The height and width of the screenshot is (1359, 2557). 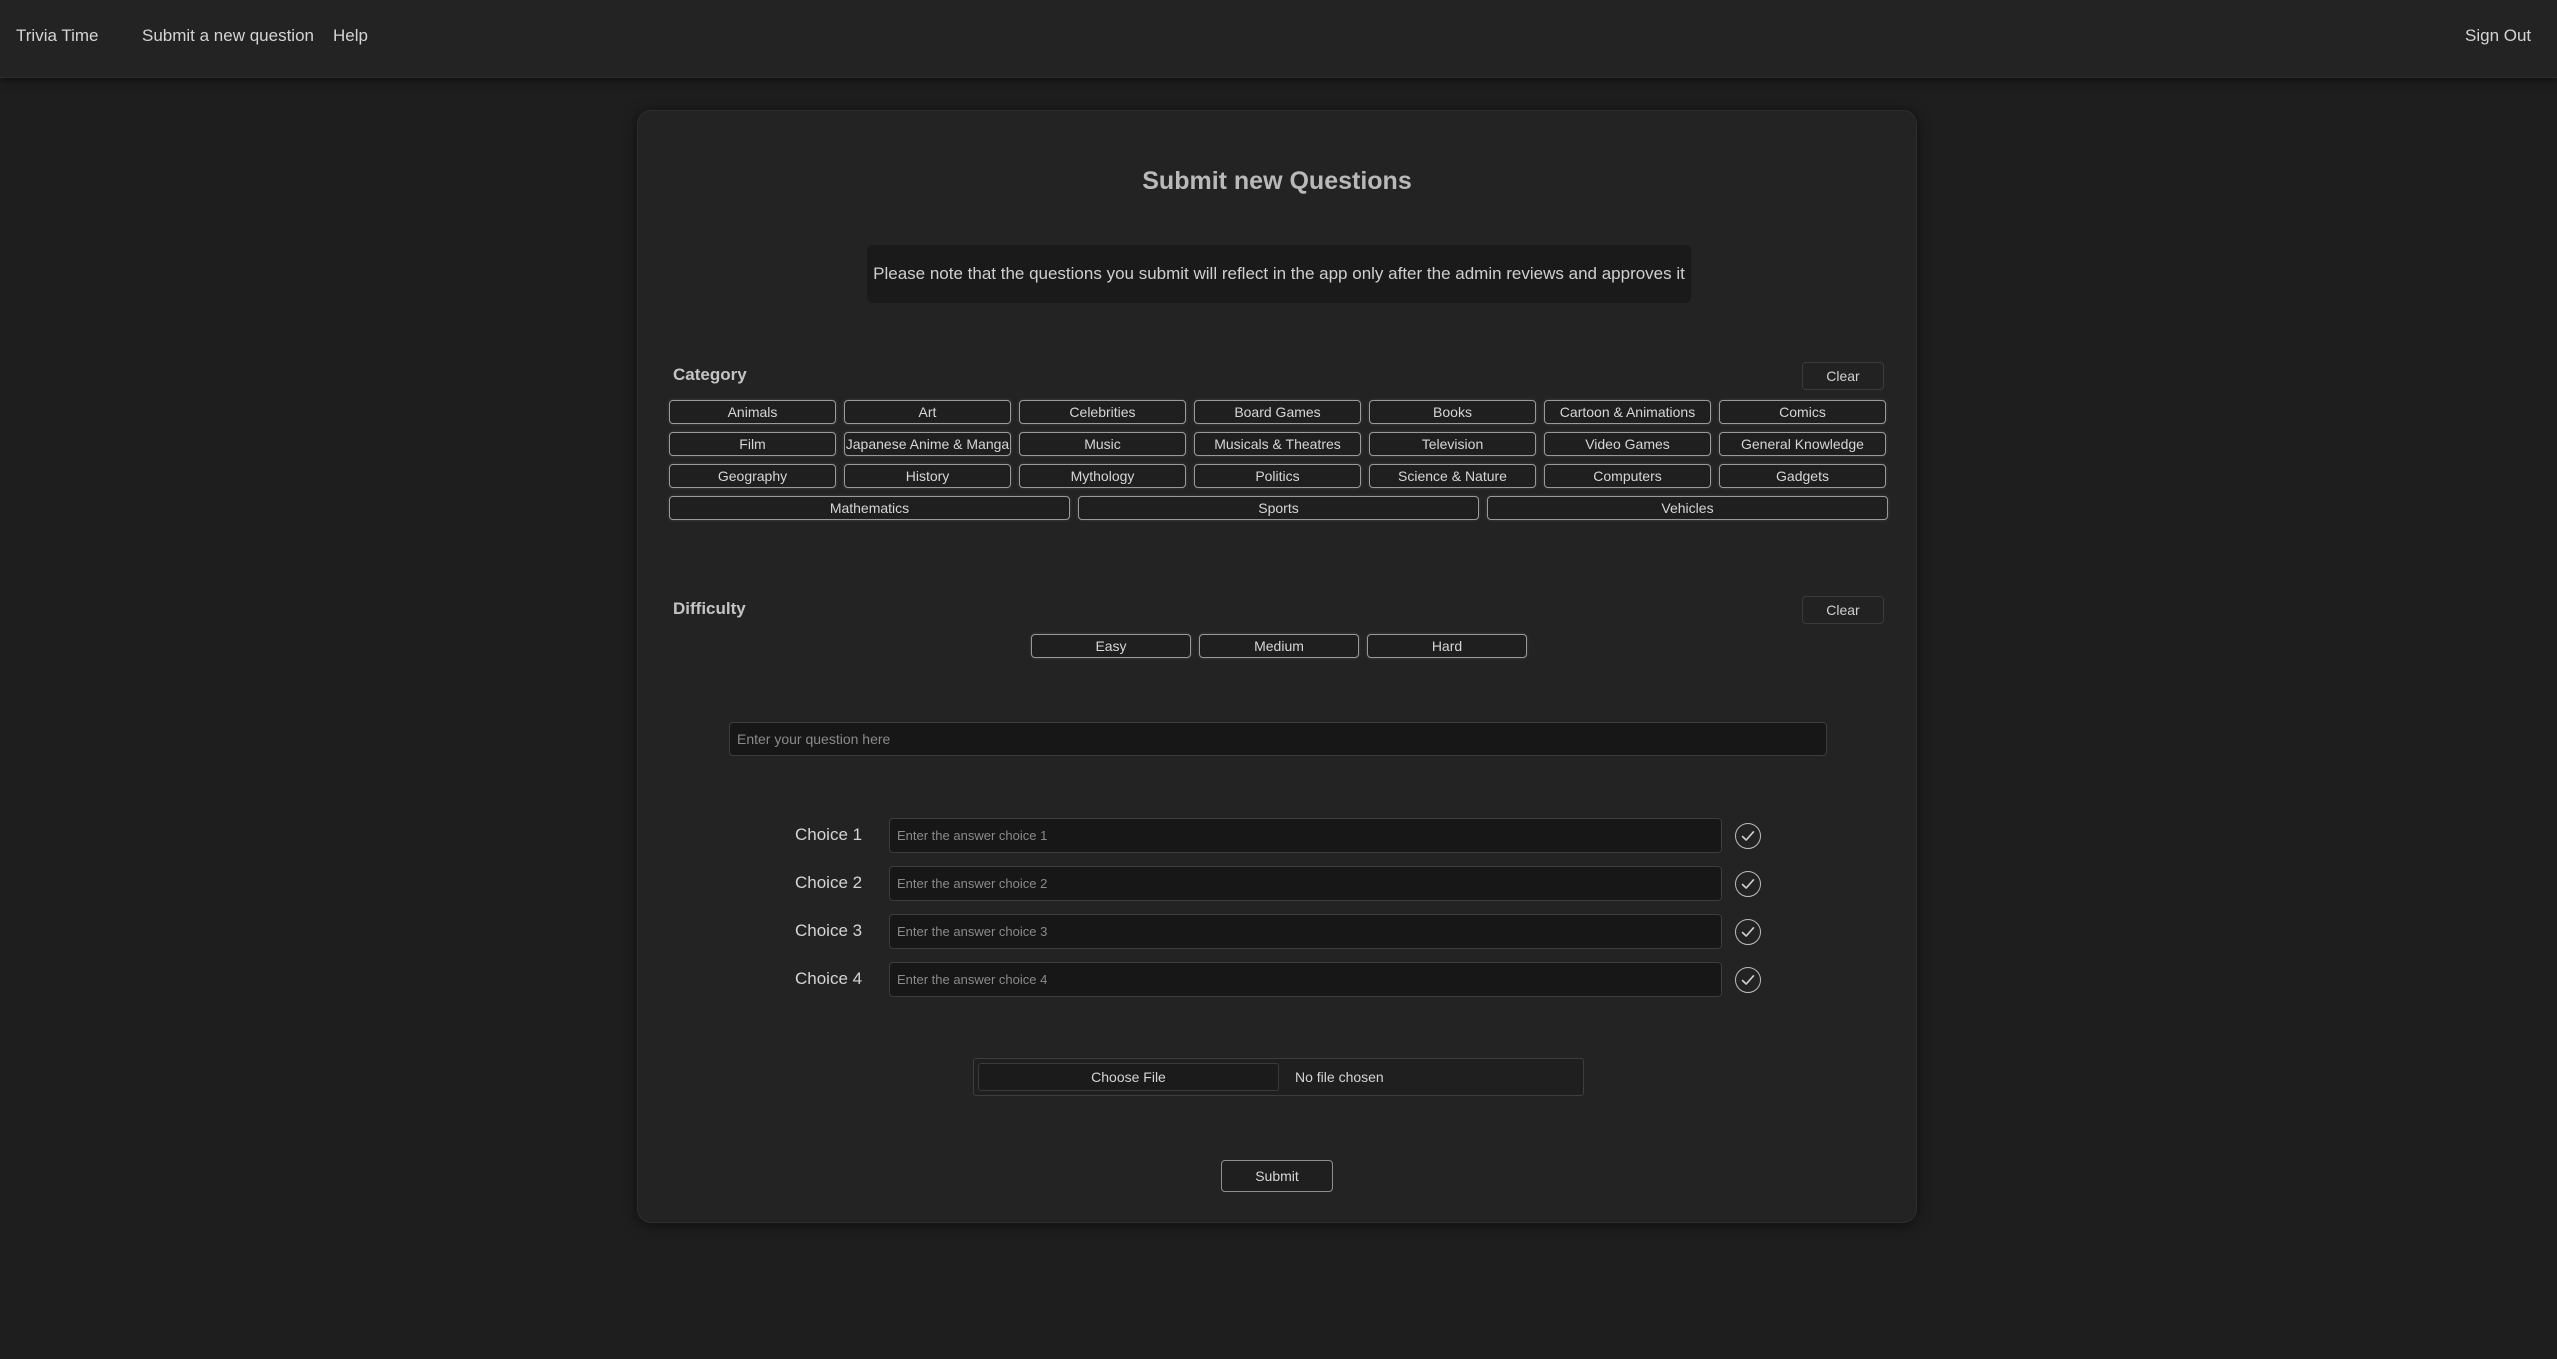 I want to click on category-chip: Politics, so click(x=1277, y=476).